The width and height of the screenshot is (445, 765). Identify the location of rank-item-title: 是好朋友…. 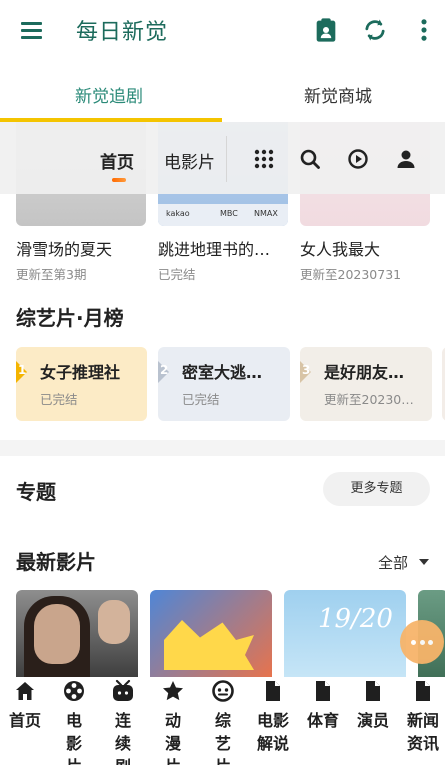
(364, 372).